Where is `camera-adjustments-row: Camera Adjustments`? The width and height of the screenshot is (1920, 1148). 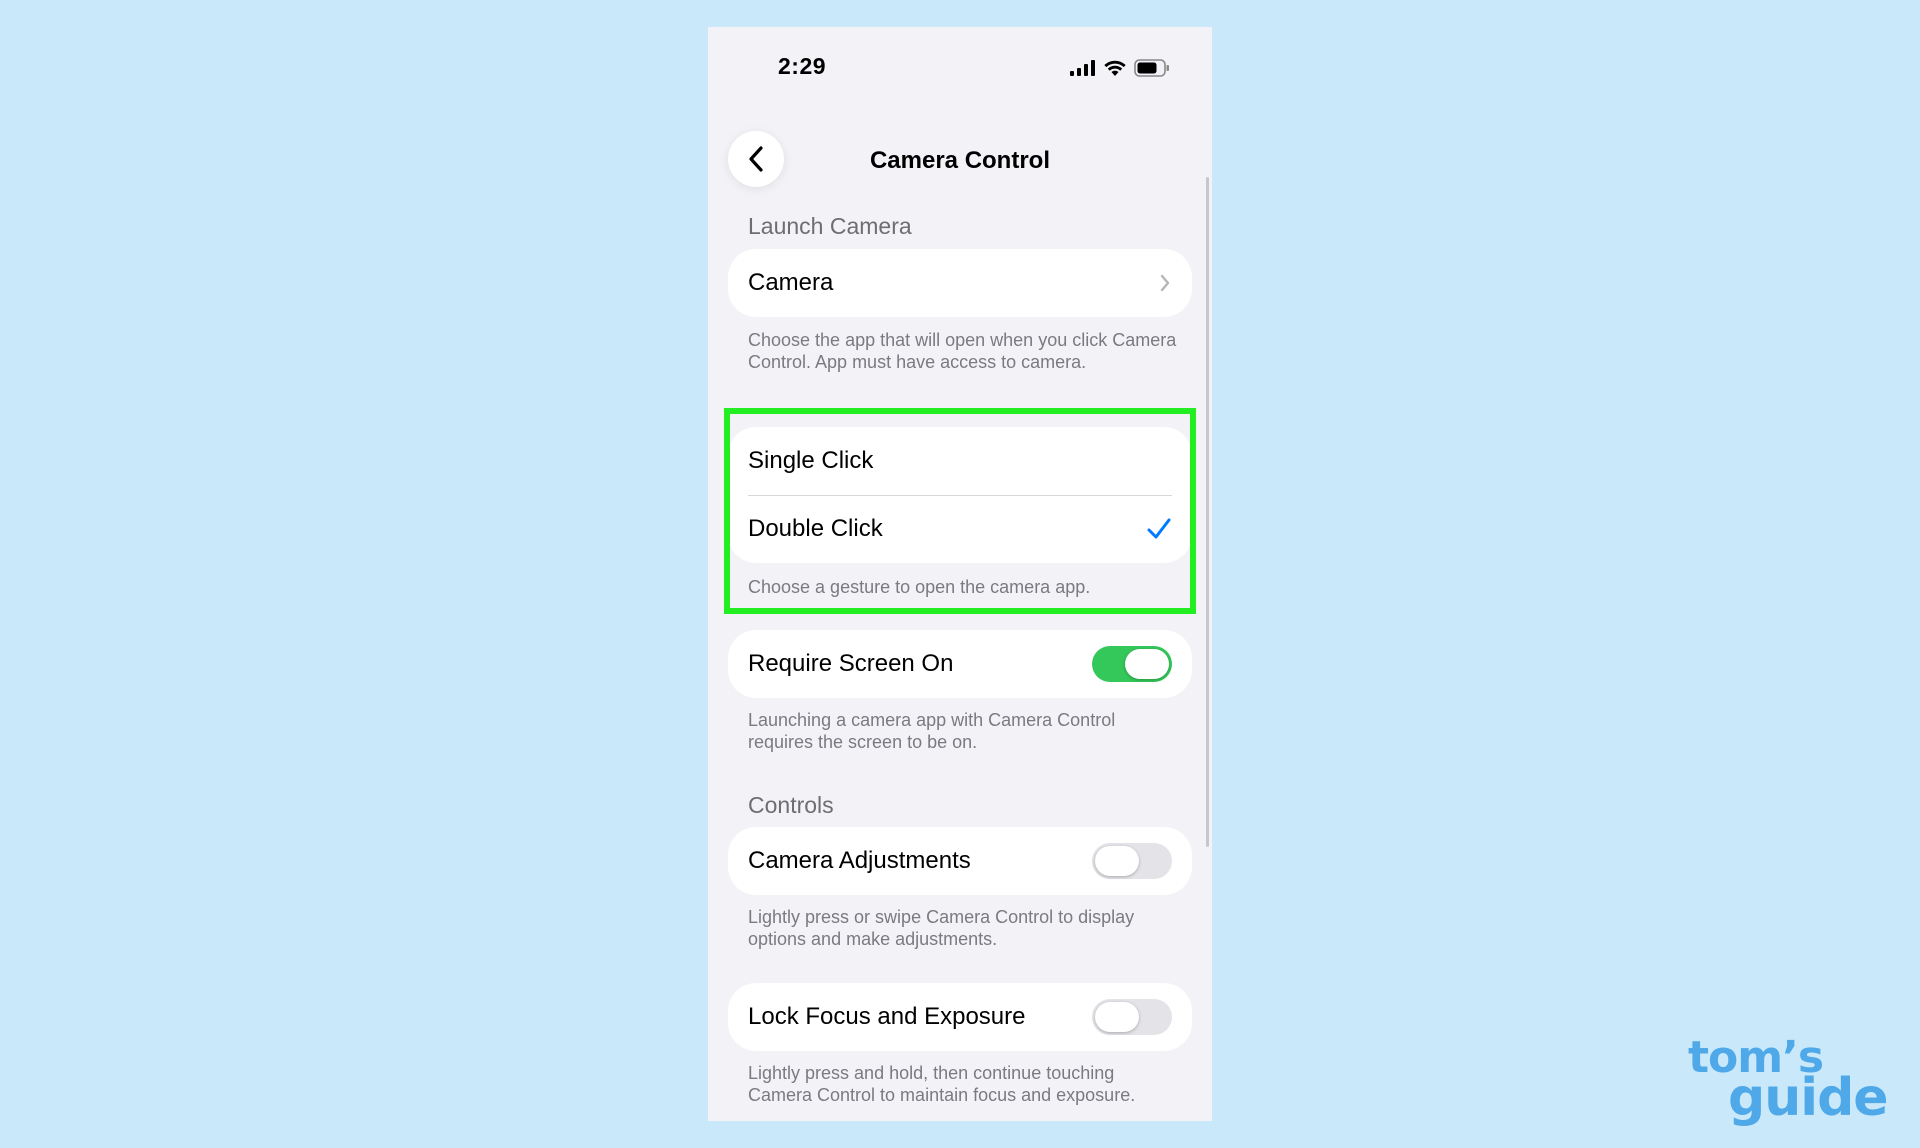
camera-adjustments-row: Camera Adjustments is located at coordinates (960, 861).